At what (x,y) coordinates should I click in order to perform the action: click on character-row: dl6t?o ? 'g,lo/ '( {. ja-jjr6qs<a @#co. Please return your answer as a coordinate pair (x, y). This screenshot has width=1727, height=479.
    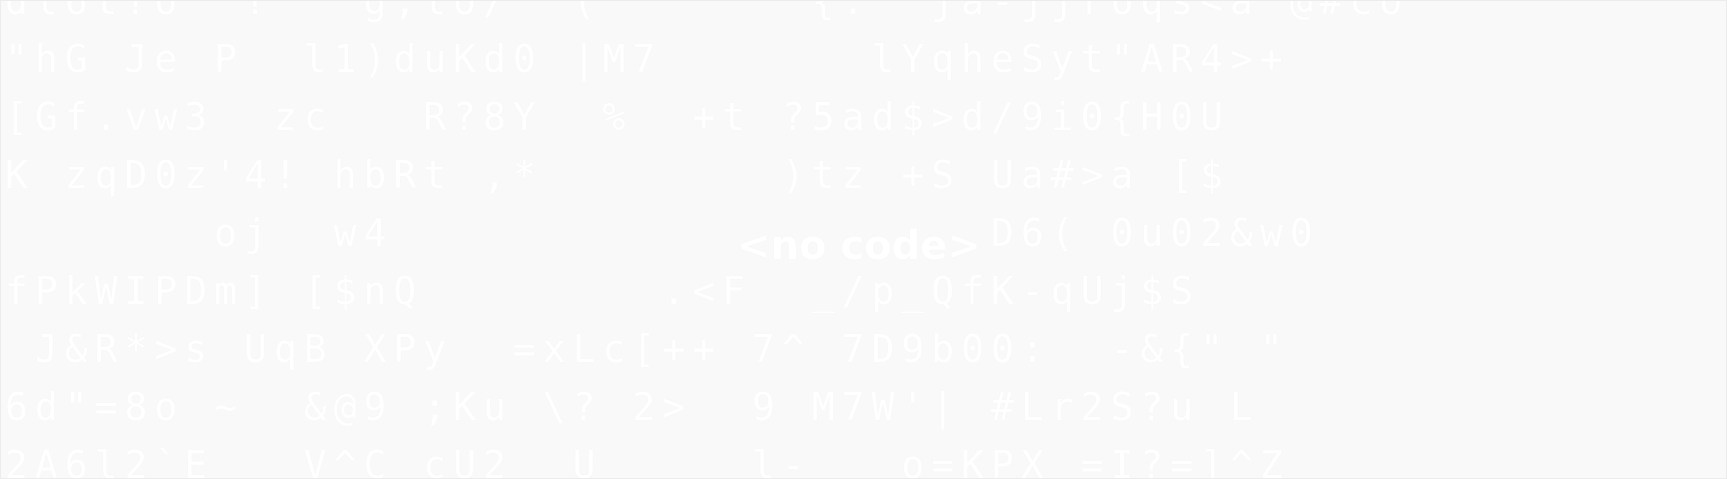
    Looking at the image, I should click on (707, 11).